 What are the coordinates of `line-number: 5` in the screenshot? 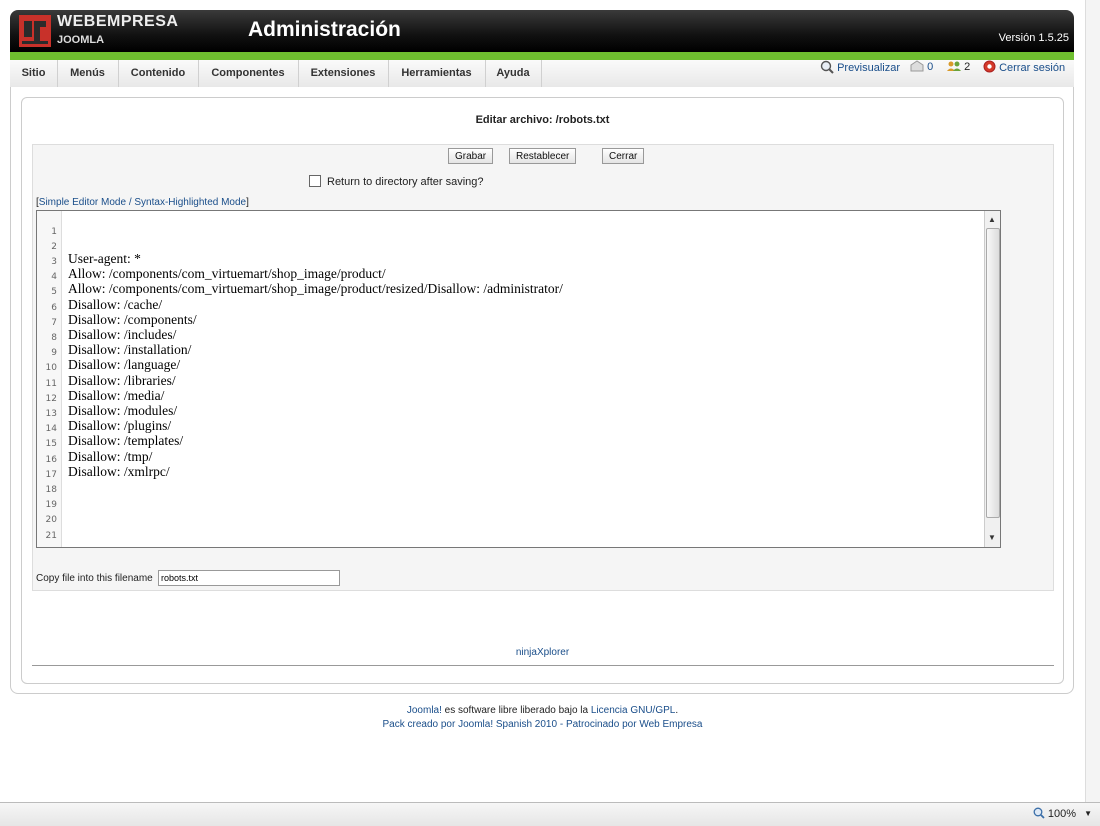 It's located at (54, 292).